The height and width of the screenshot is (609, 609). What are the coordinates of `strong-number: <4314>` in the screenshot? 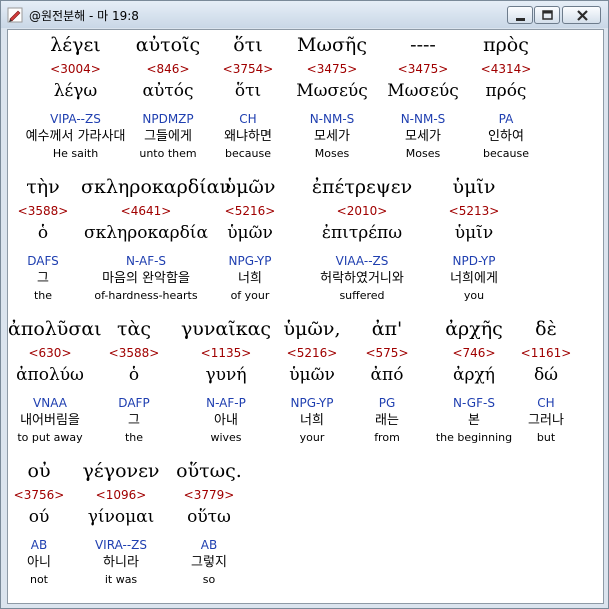 It's located at (506, 69).